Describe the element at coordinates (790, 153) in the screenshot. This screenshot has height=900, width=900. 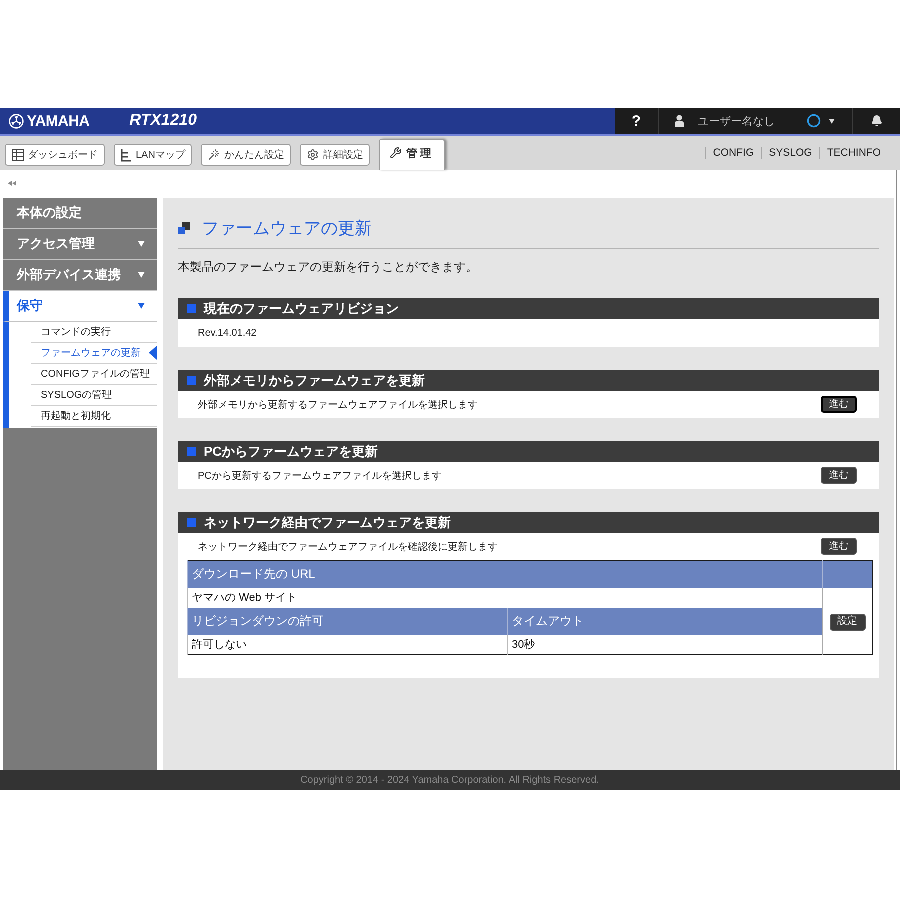
I see `header-link: SYSLOG` at that location.